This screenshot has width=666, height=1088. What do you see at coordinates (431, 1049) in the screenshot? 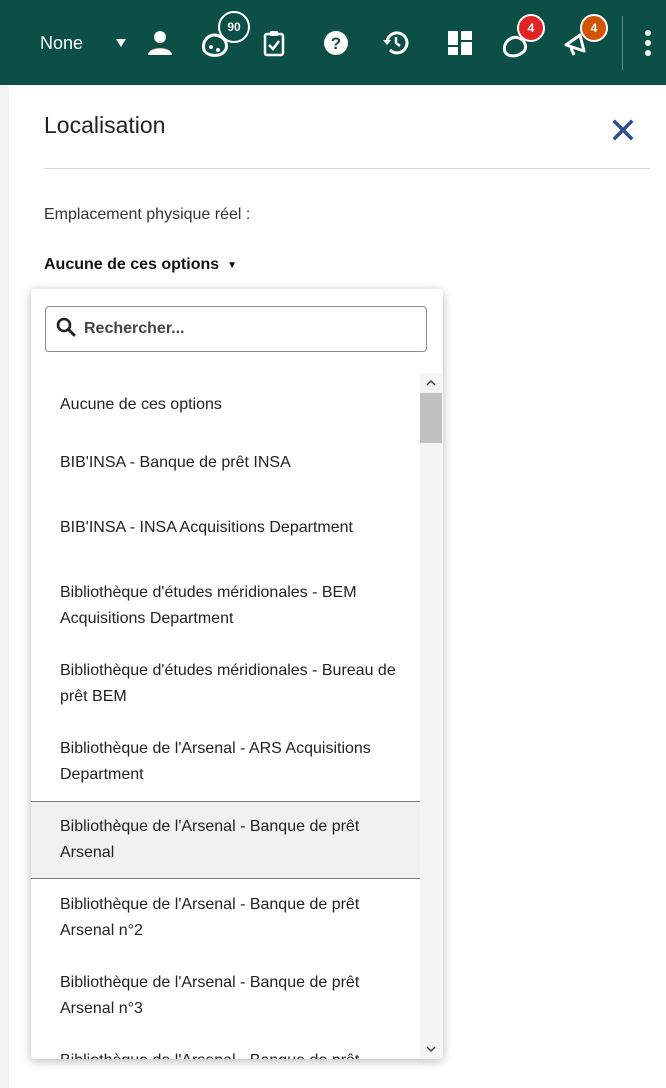
I see `scroll-down-icon` at bounding box center [431, 1049].